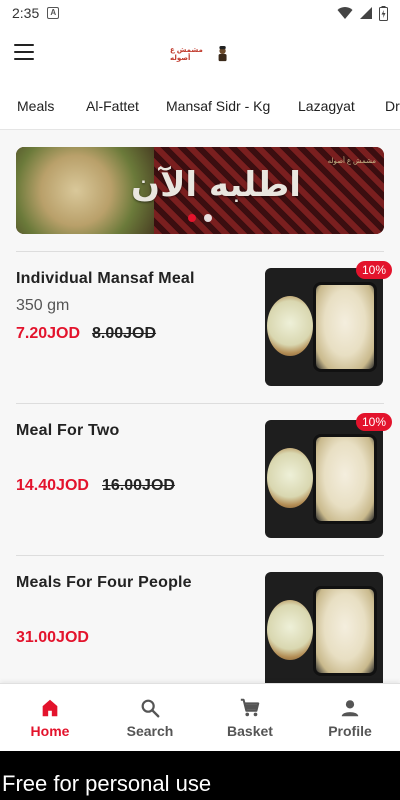 This screenshot has height=800, width=400. What do you see at coordinates (222, 54) in the screenshot?
I see `chef-icon` at bounding box center [222, 54].